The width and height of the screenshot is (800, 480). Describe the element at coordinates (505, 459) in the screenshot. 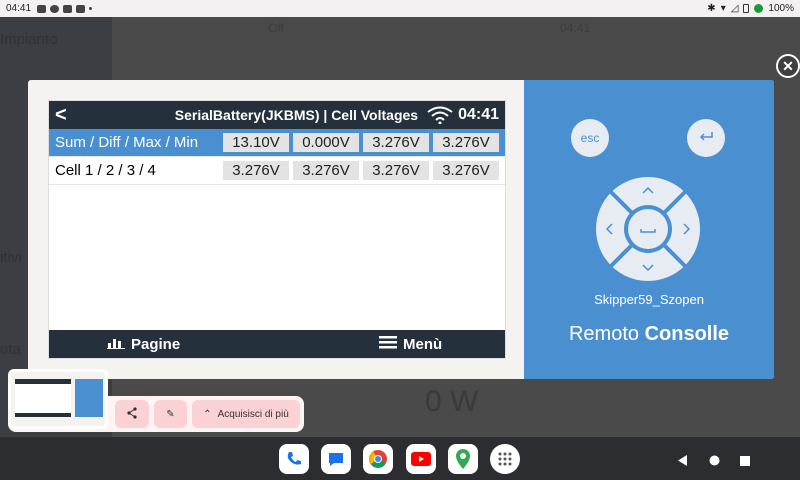

I see `app-drawer-icon` at that location.